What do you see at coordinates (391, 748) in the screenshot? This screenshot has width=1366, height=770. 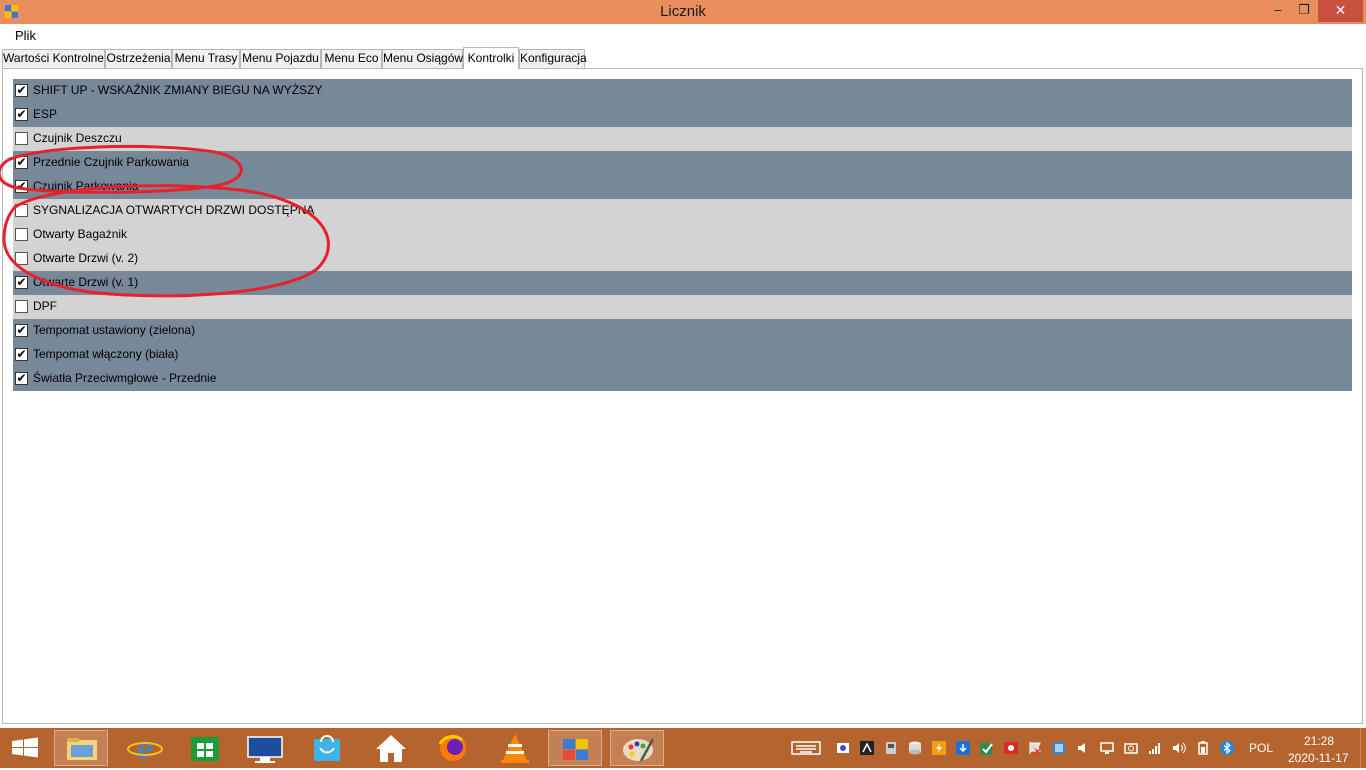 I see `home-icon` at bounding box center [391, 748].